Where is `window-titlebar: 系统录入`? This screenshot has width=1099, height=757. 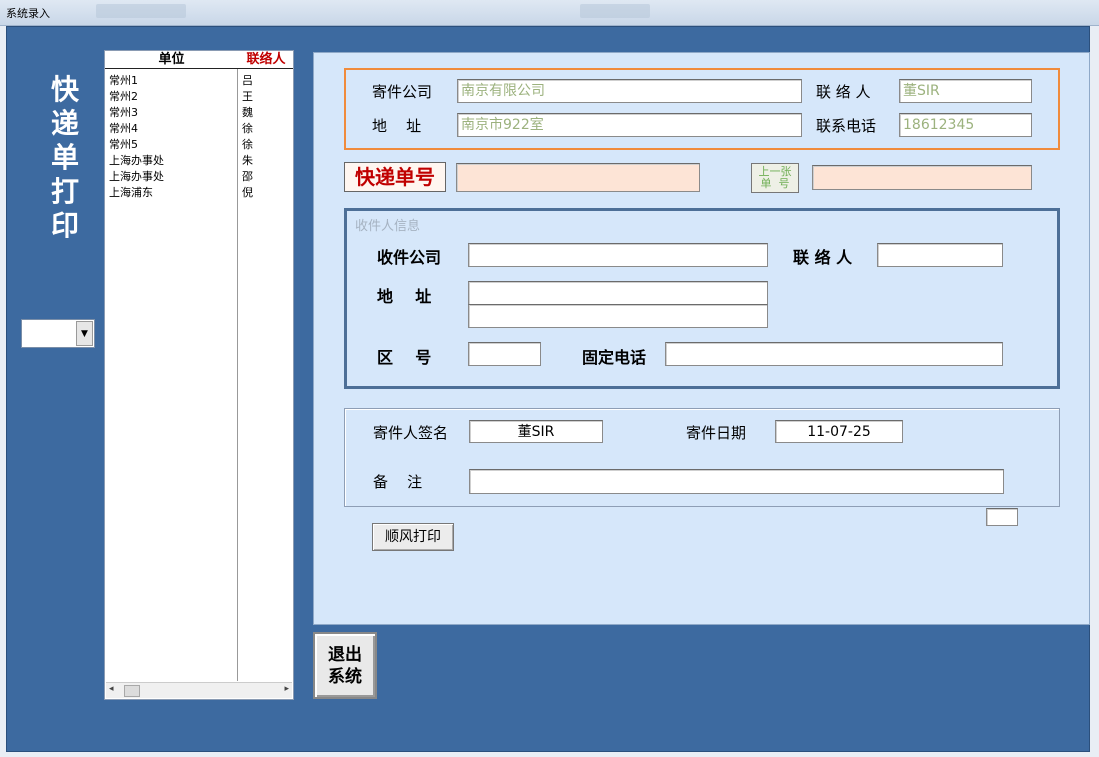 window-titlebar: 系统录入 is located at coordinates (549, 13).